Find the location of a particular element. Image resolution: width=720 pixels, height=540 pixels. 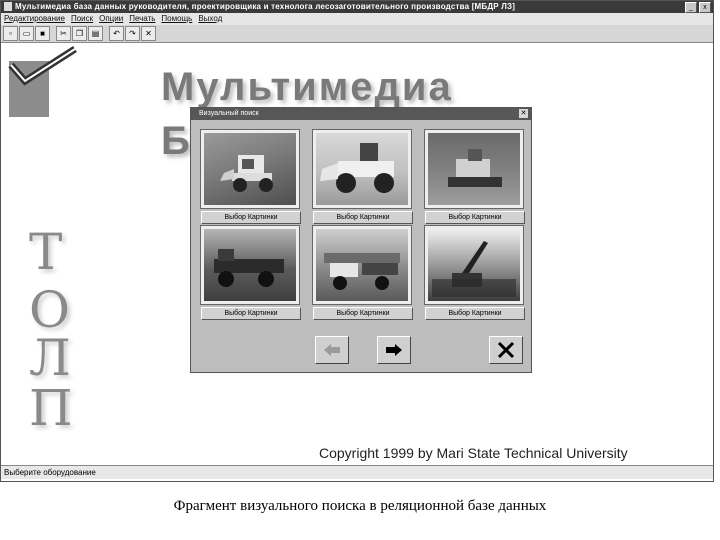

close-window-button: x is located at coordinates (705, 7).